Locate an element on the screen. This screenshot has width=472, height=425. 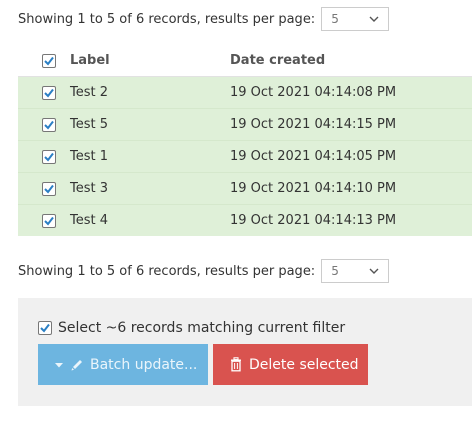
row-date-created: 19 Oct 2021 04:14:05 PM is located at coordinates (351, 156).